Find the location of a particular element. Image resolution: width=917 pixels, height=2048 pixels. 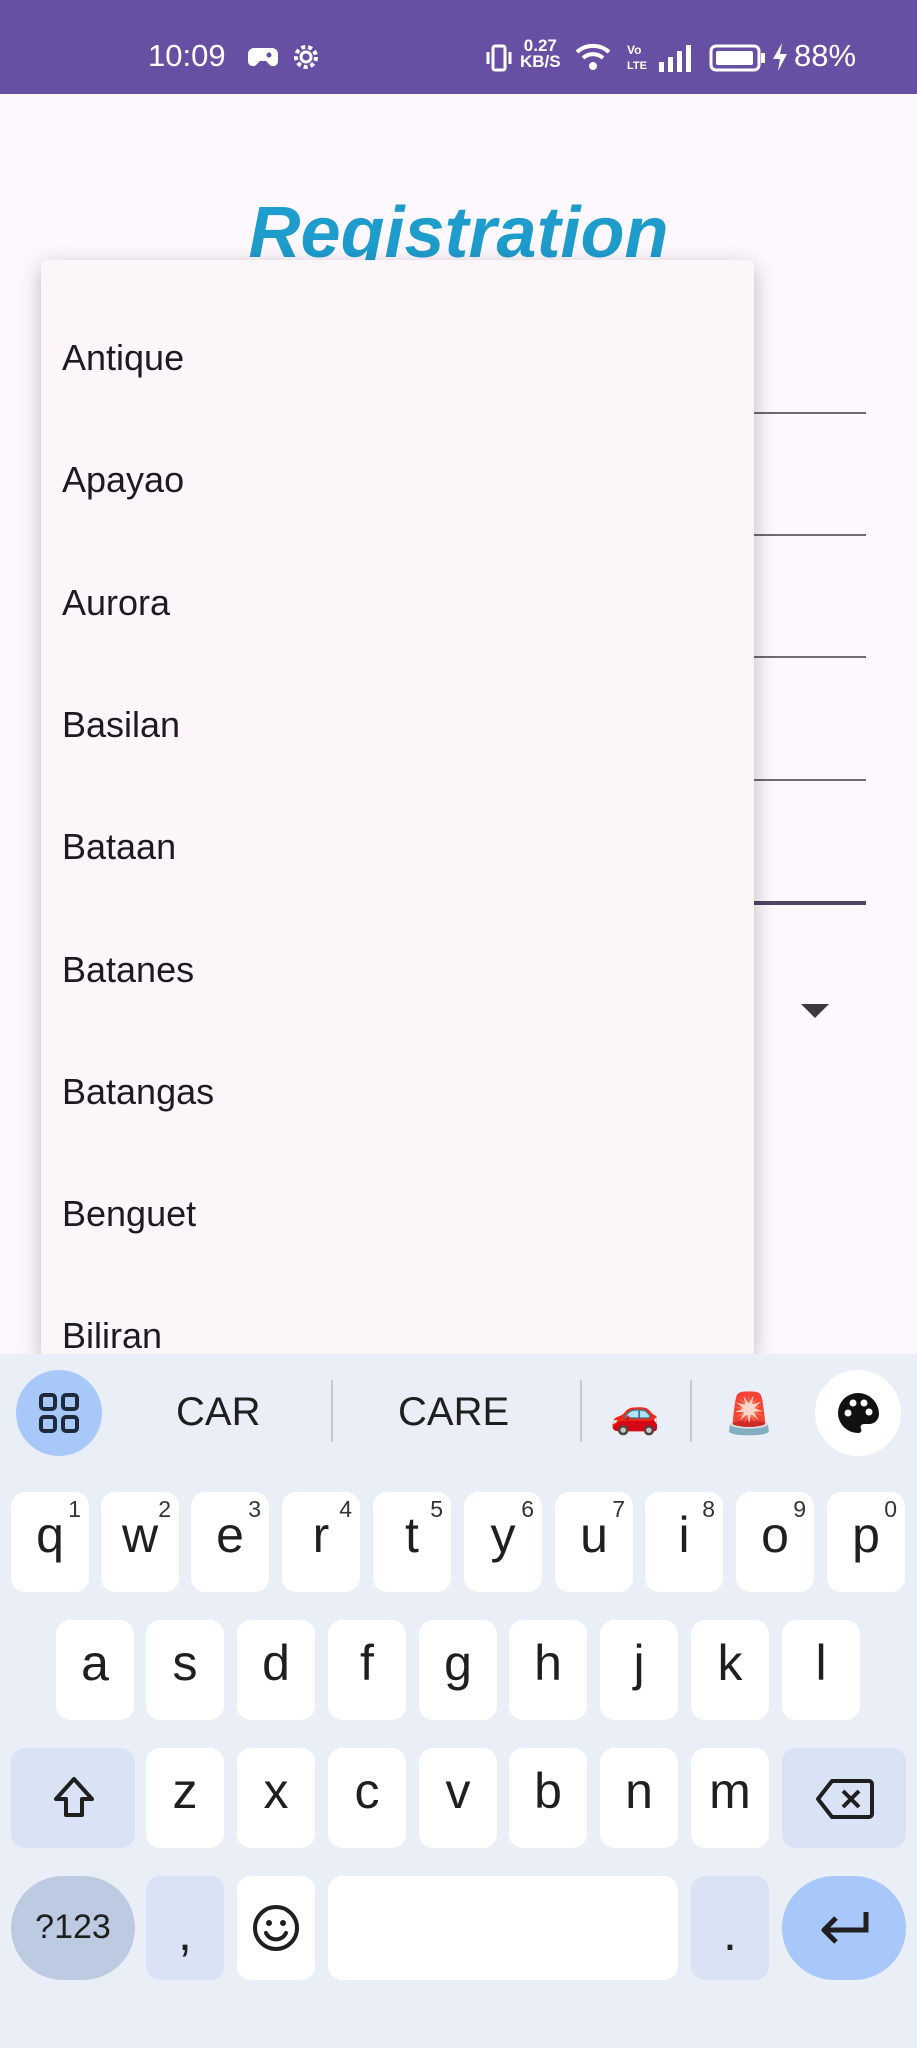

key-x: x is located at coordinates (276, 1798).